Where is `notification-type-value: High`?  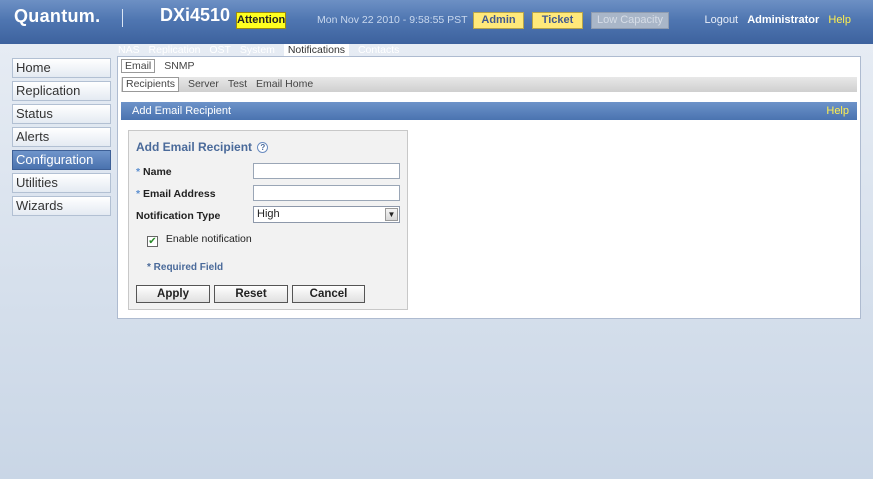
notification-type-value: High is located at coordinates (268, 214).